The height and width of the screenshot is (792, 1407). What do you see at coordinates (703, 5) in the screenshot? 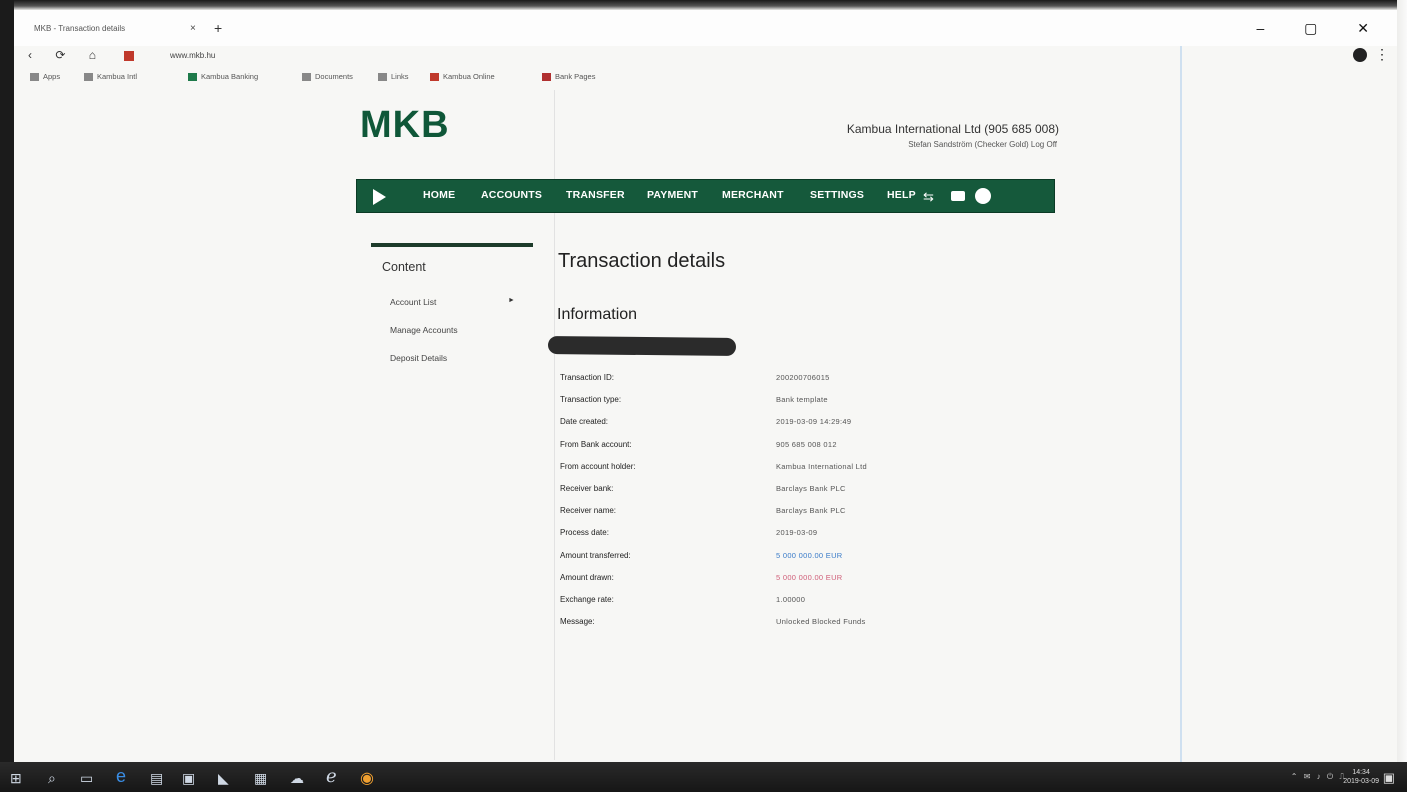
I see `photo-frame-top` at bounding box center [703, 5].